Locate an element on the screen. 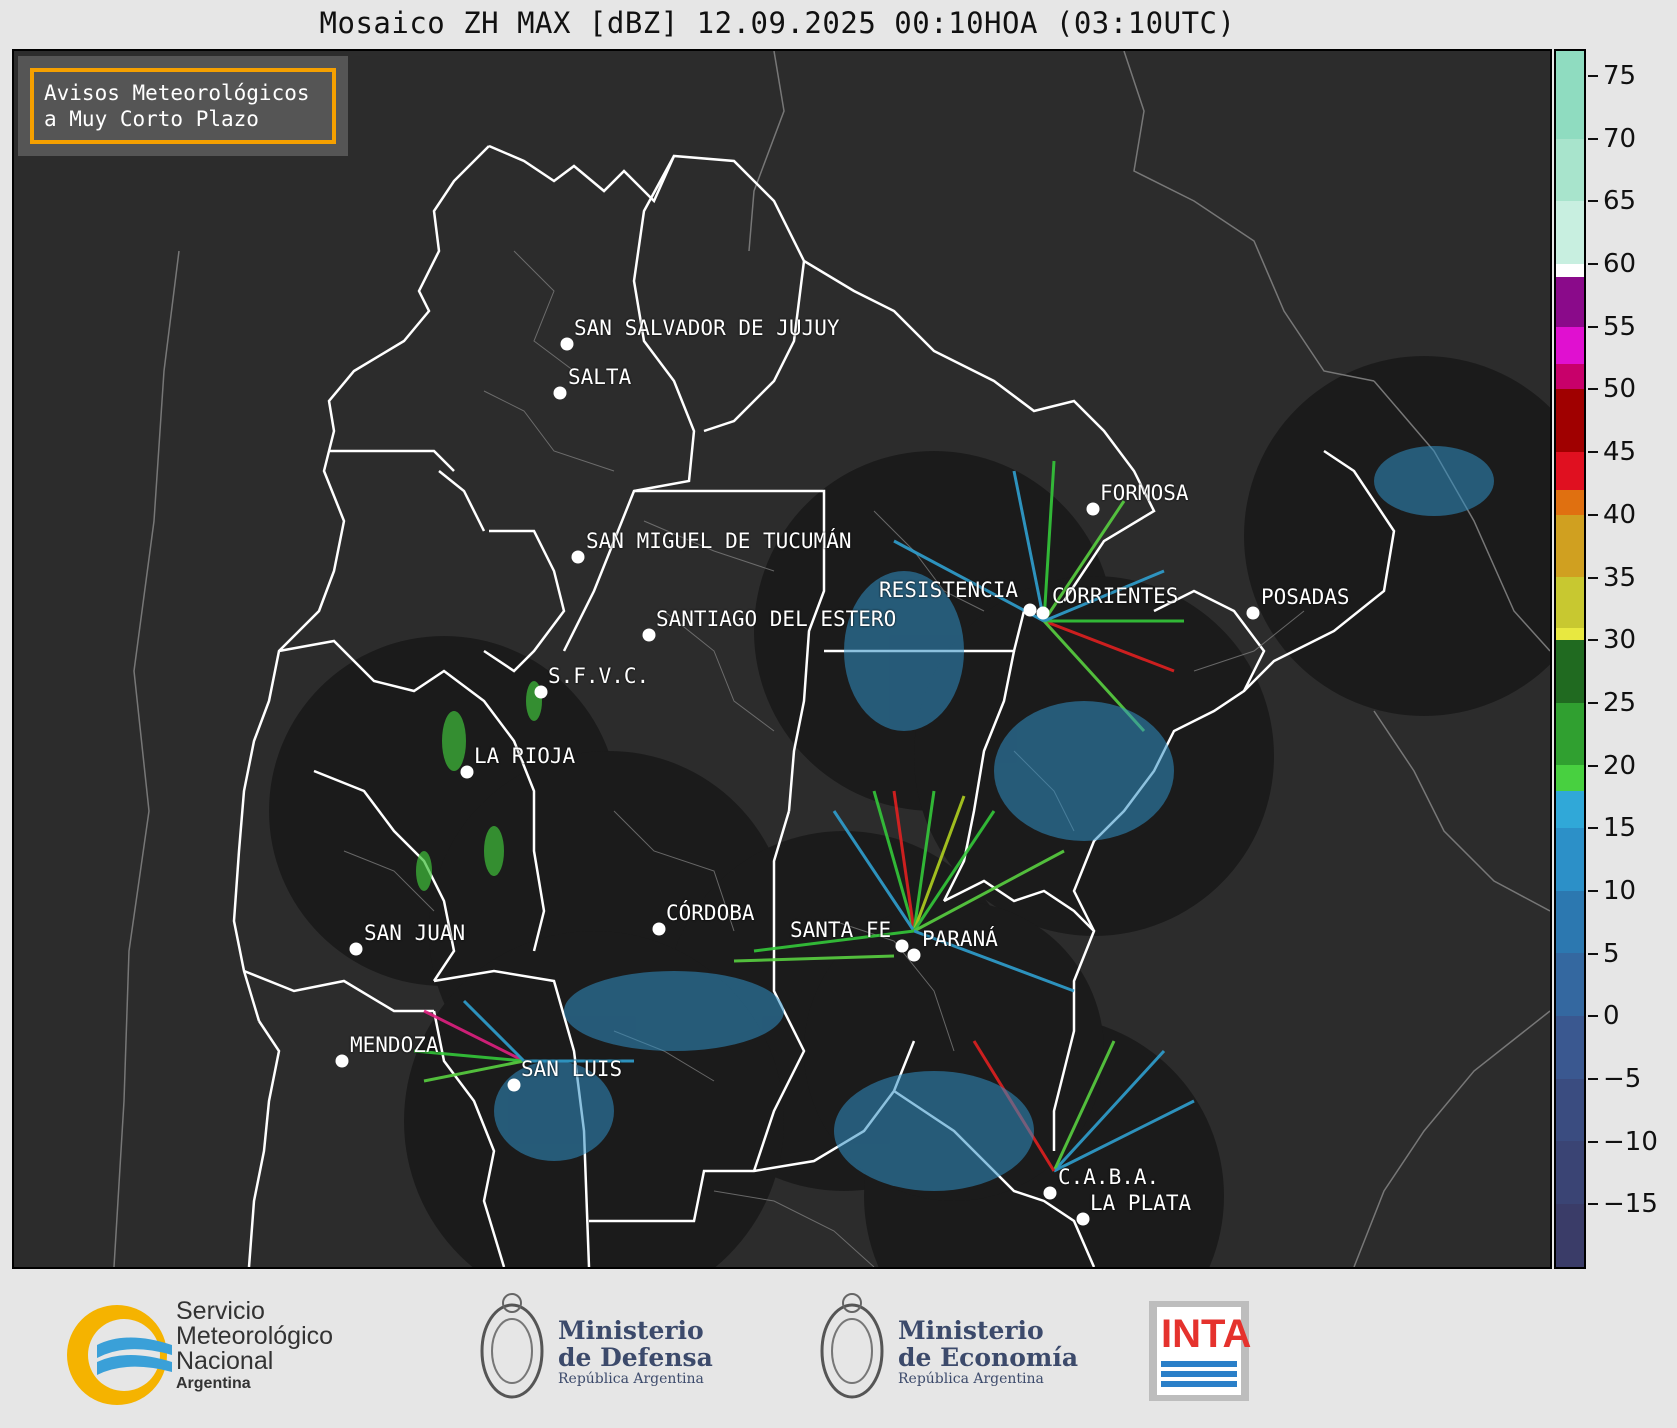  city-label-la-plata: LA PLATA is located at coordinates (1141, 1203).